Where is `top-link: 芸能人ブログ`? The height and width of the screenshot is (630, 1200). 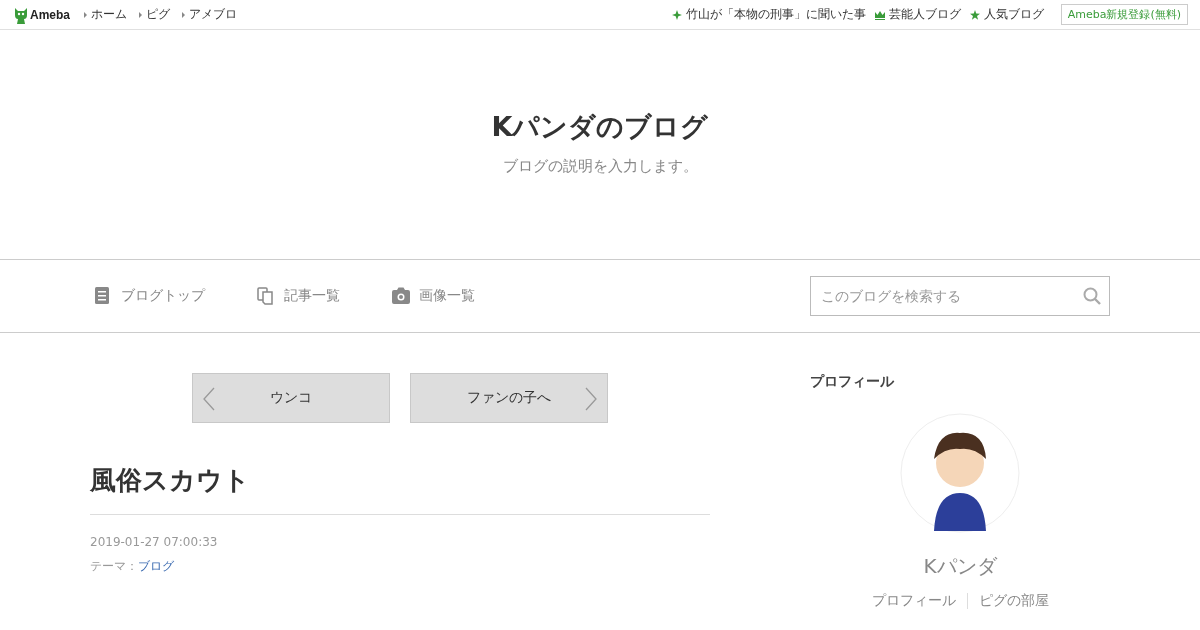 top-link: 芸能人ブログ is located at coordinates (917, 14).